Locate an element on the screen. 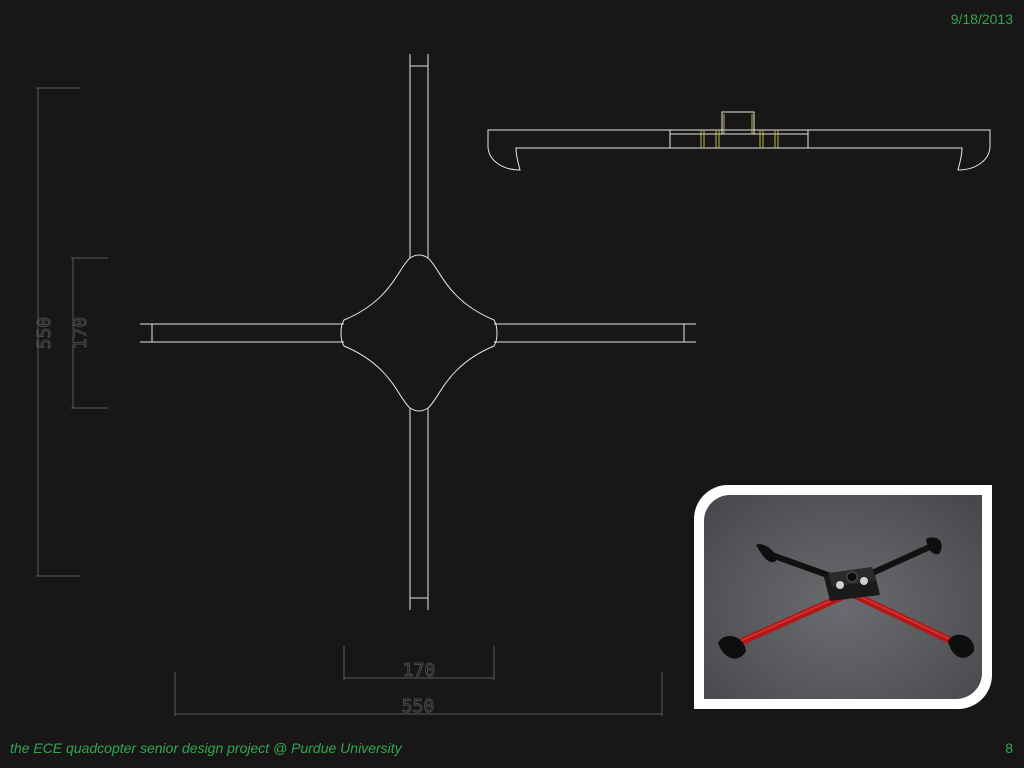  dim-overall-vertical: 550 is located at coordinates (44, 333).